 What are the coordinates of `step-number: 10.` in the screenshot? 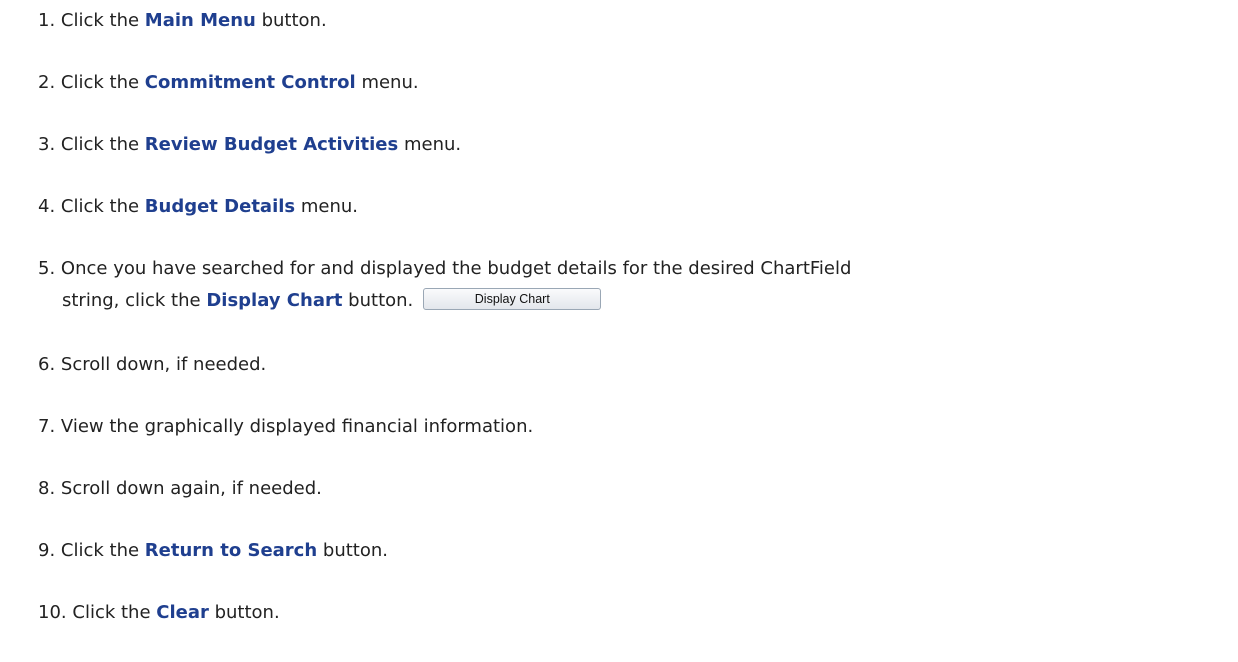 It's located at (52, 612).